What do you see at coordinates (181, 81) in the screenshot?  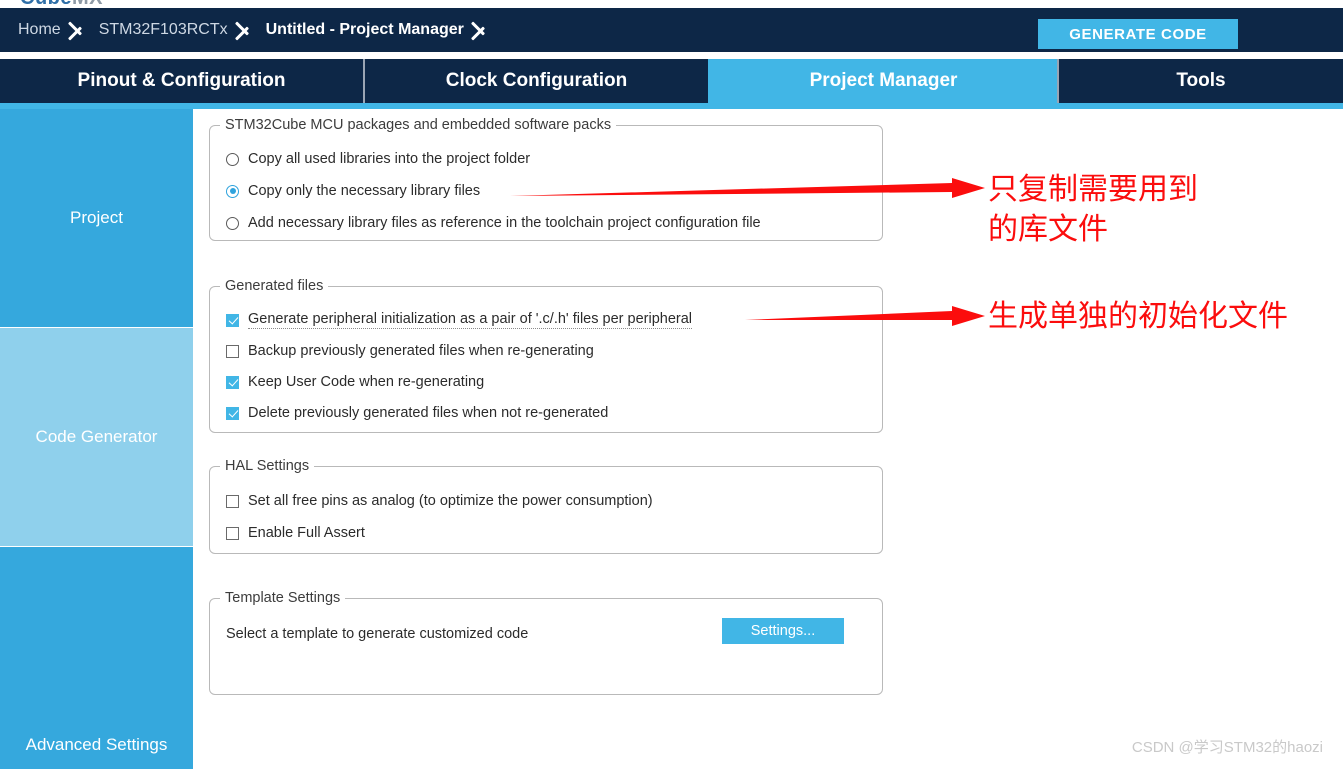 I see `tab-pinout-configuration: Pinout & Configuration` at bounding box center [181, 81].